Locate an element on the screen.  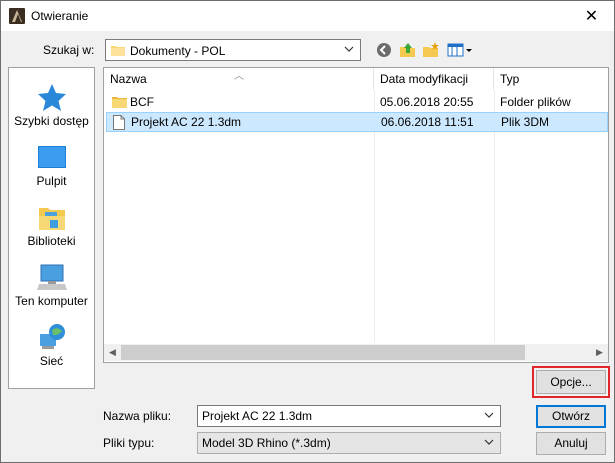
column-header-name: Nazwa ︿ is located at coordinates (239, 79).